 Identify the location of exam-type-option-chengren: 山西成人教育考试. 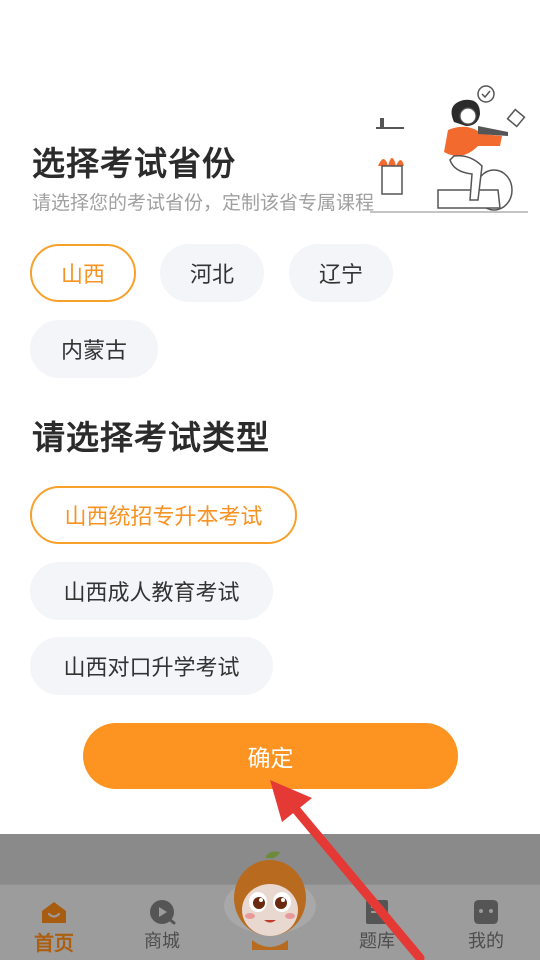
(151, 591).